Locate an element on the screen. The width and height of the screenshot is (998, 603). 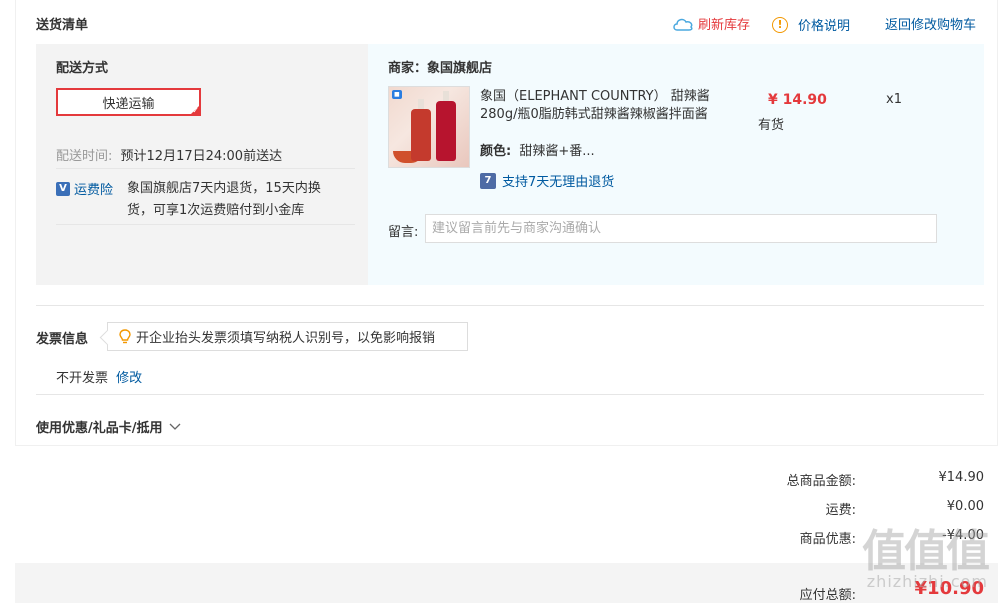
return-7day-icon: 7 is located at coordinates (488, 180).